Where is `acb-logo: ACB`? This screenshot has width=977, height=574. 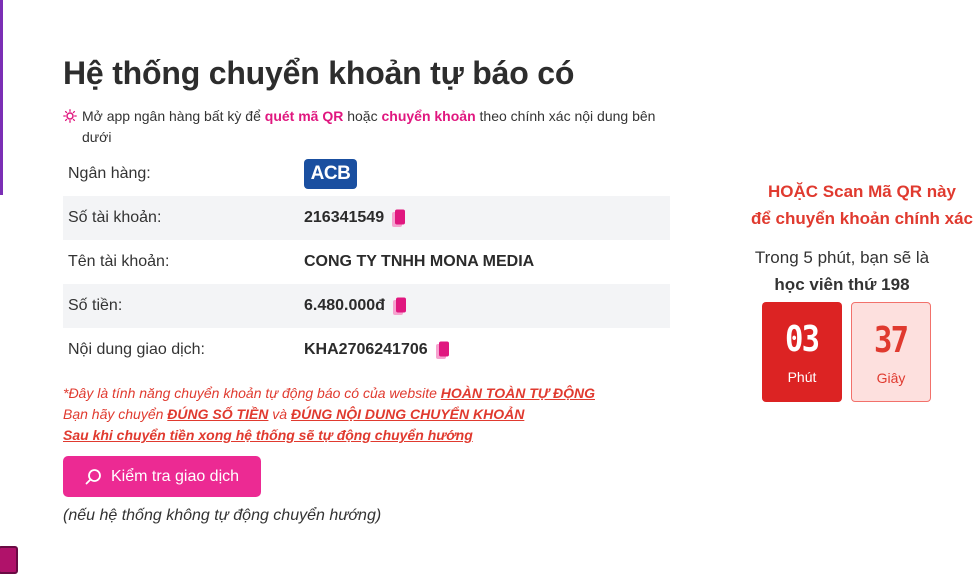 acb-logo: ACB is located at coordinates (330, 174).